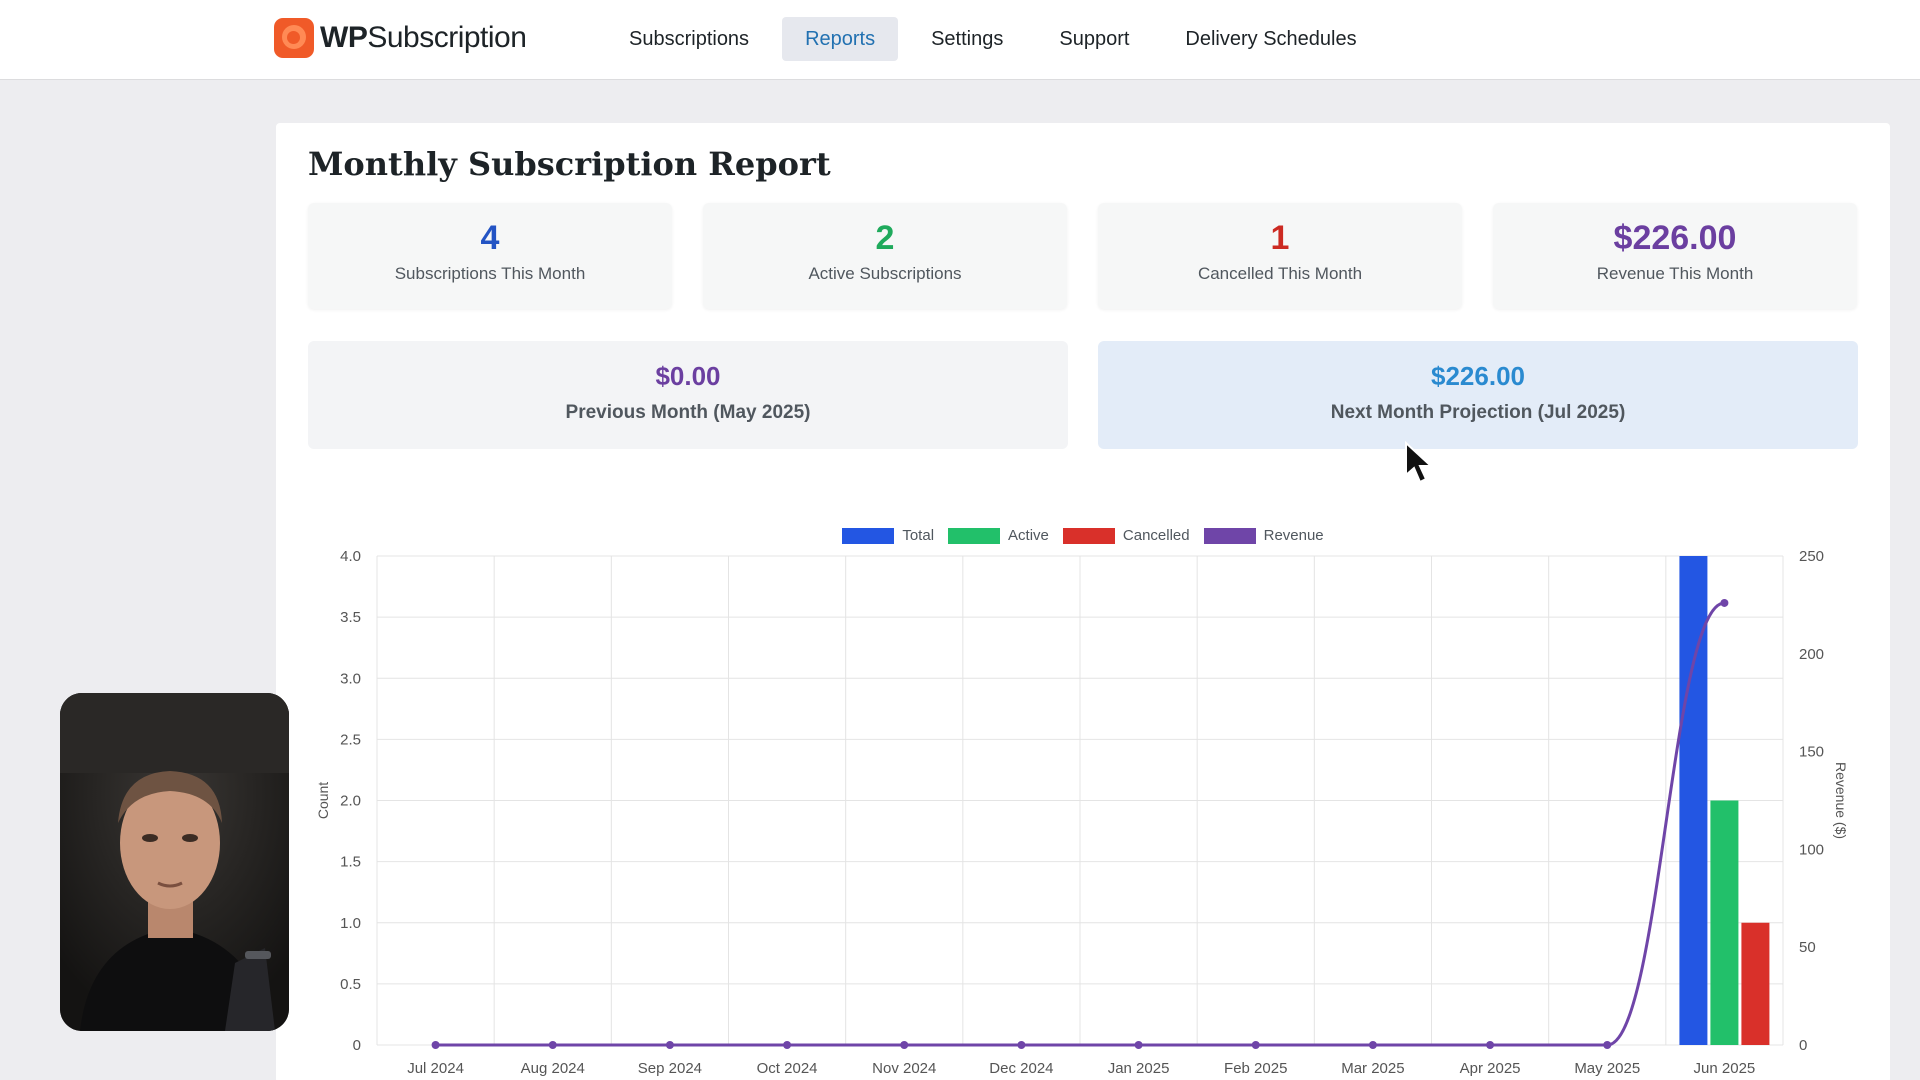  What do you see at coordinates (1021, 1068) in the screenshot?
I see `x-tick-label: Dec 2024` at bounding box center [1021, 1068].